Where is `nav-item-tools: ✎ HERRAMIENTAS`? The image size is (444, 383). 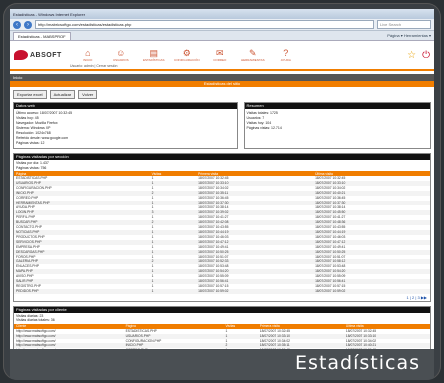 nav-item-tools: ✎ HERRAMIENTAS is located at coordinates (253, 55).